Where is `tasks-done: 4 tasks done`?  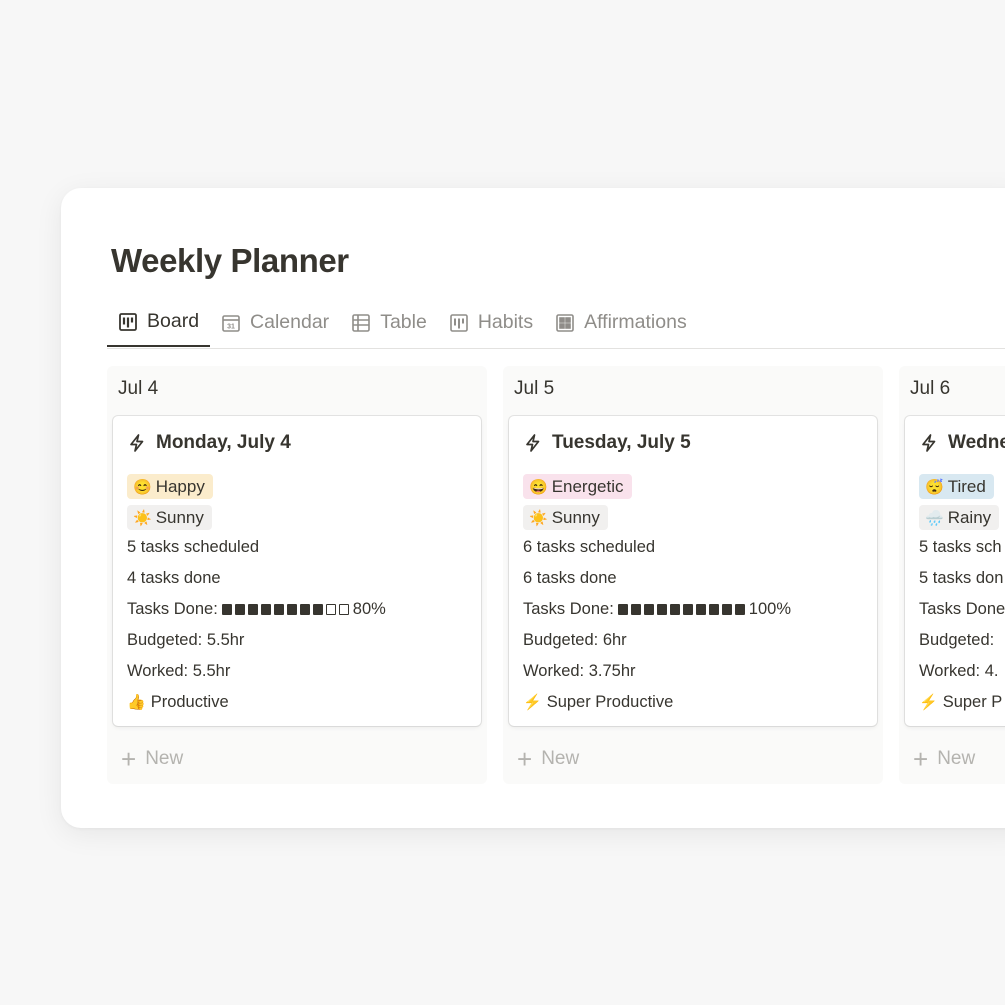
tasks-done: 4 tasks done is located at coordinates (174, 578).